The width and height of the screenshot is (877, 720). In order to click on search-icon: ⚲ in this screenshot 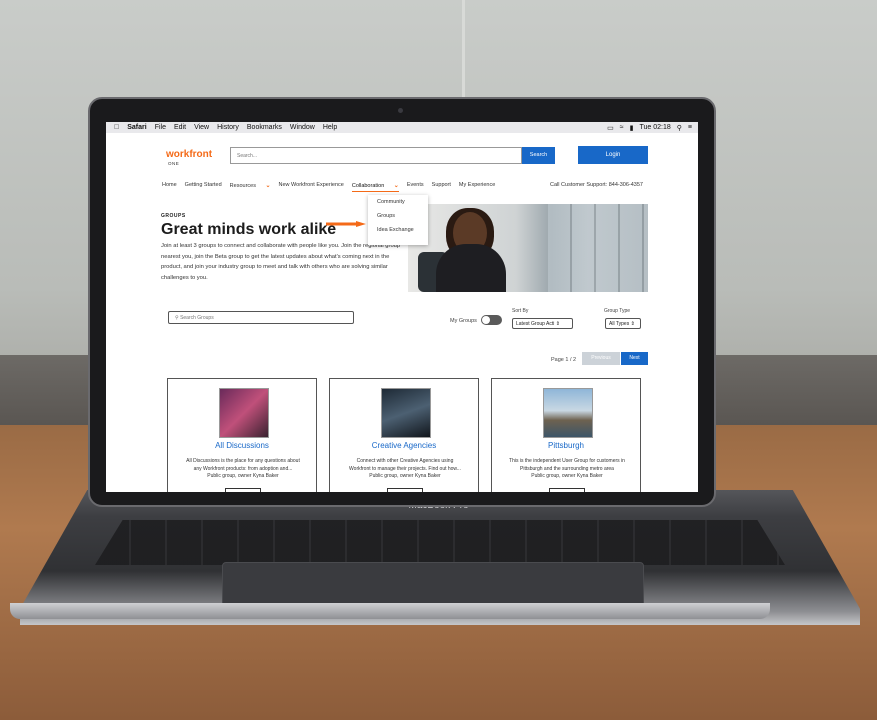, I will do `click(177, 318)`.